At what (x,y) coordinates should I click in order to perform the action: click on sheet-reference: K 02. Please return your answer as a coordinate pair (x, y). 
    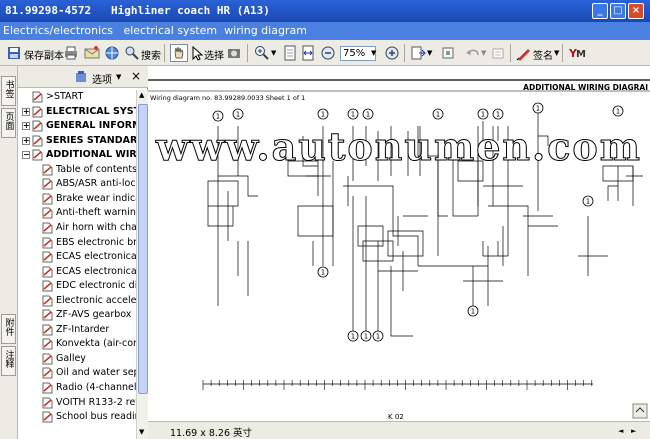
    Looking at the image, I should click on (396, 417).